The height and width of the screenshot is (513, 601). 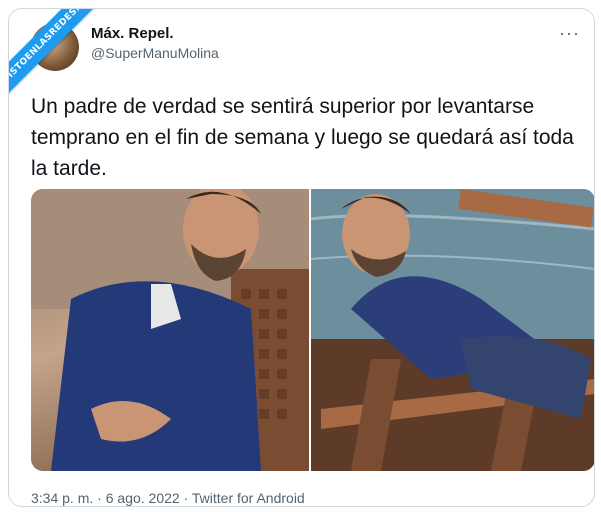 I want to click on more-horizontal-icon: ···, so click(x=569, y=33).